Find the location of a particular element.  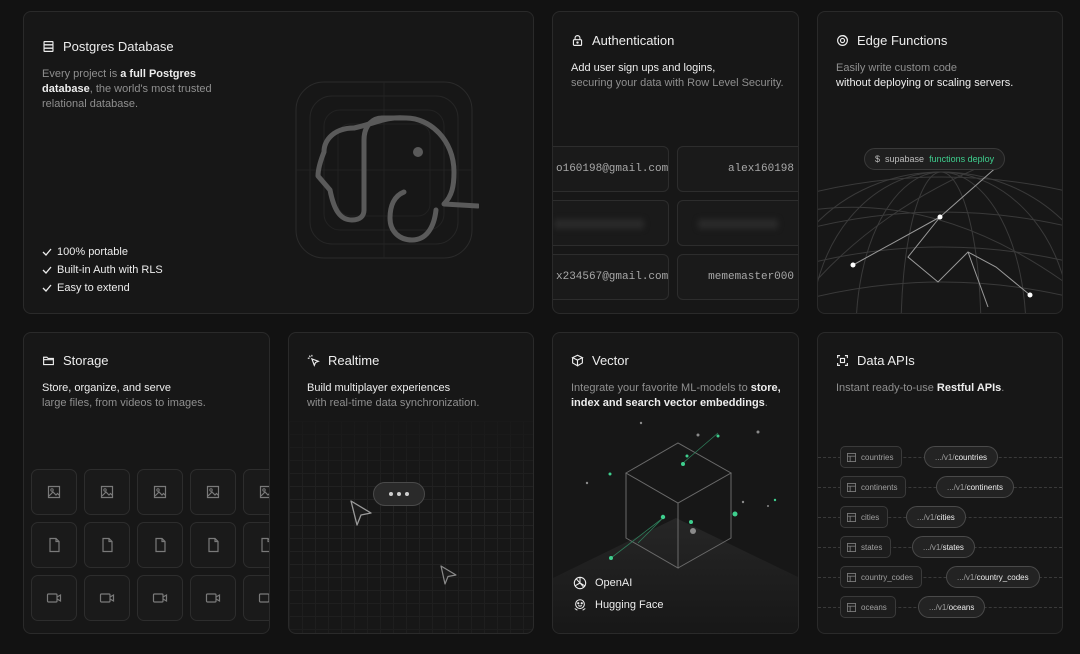

folder-icon is located at coordinates (48, 361).